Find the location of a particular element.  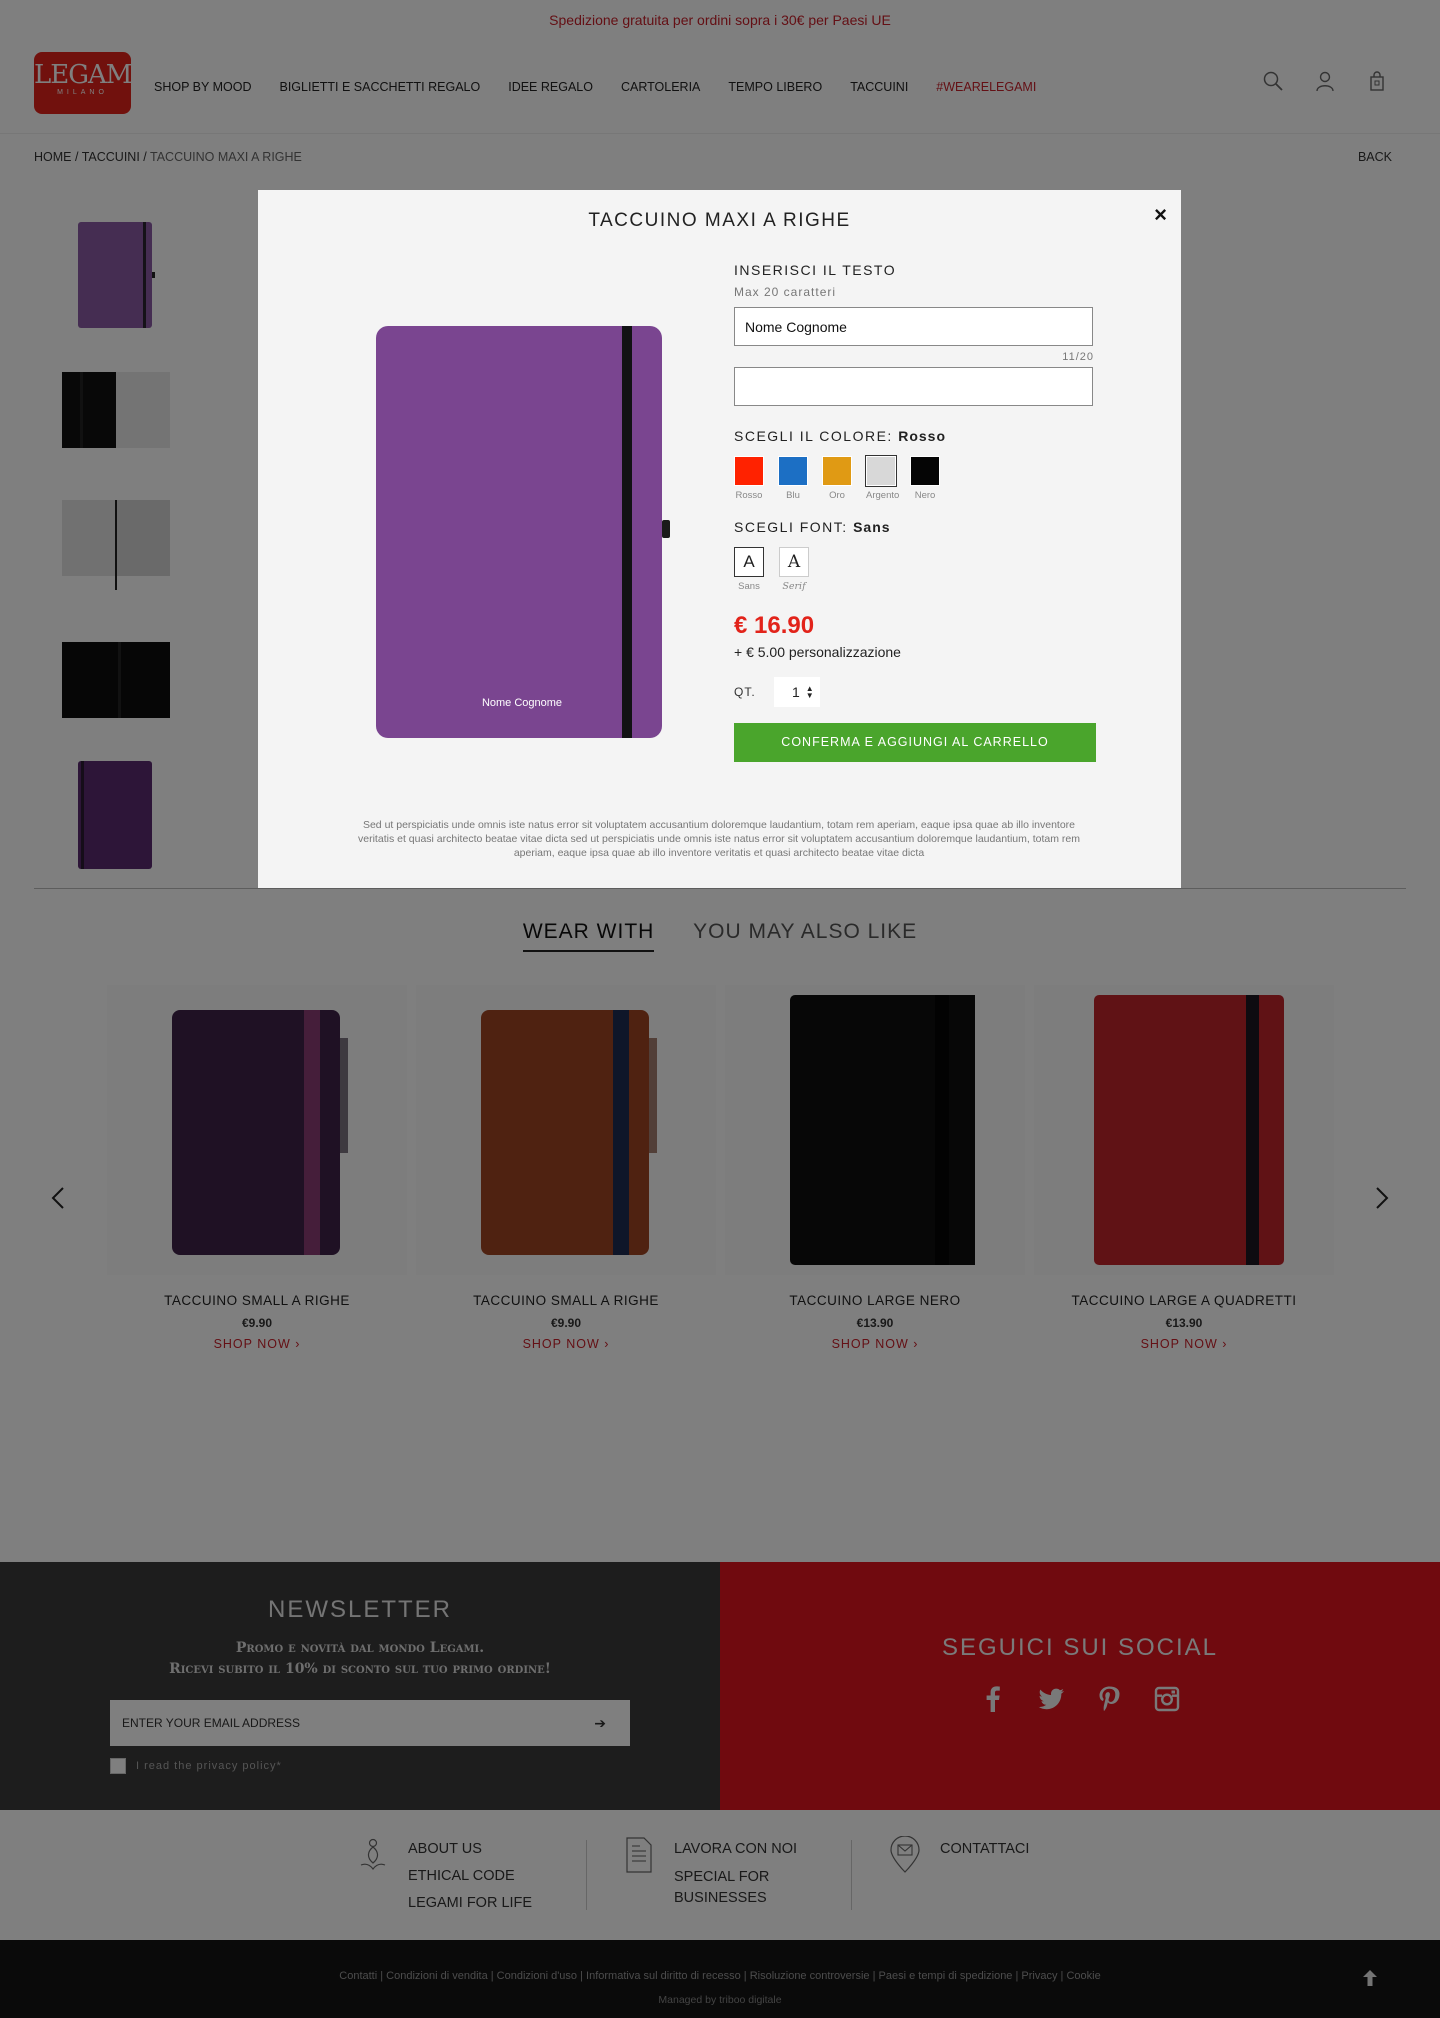

personalization-fee: + € 5.00 personalizzazione is located at coordinates (817, 652).